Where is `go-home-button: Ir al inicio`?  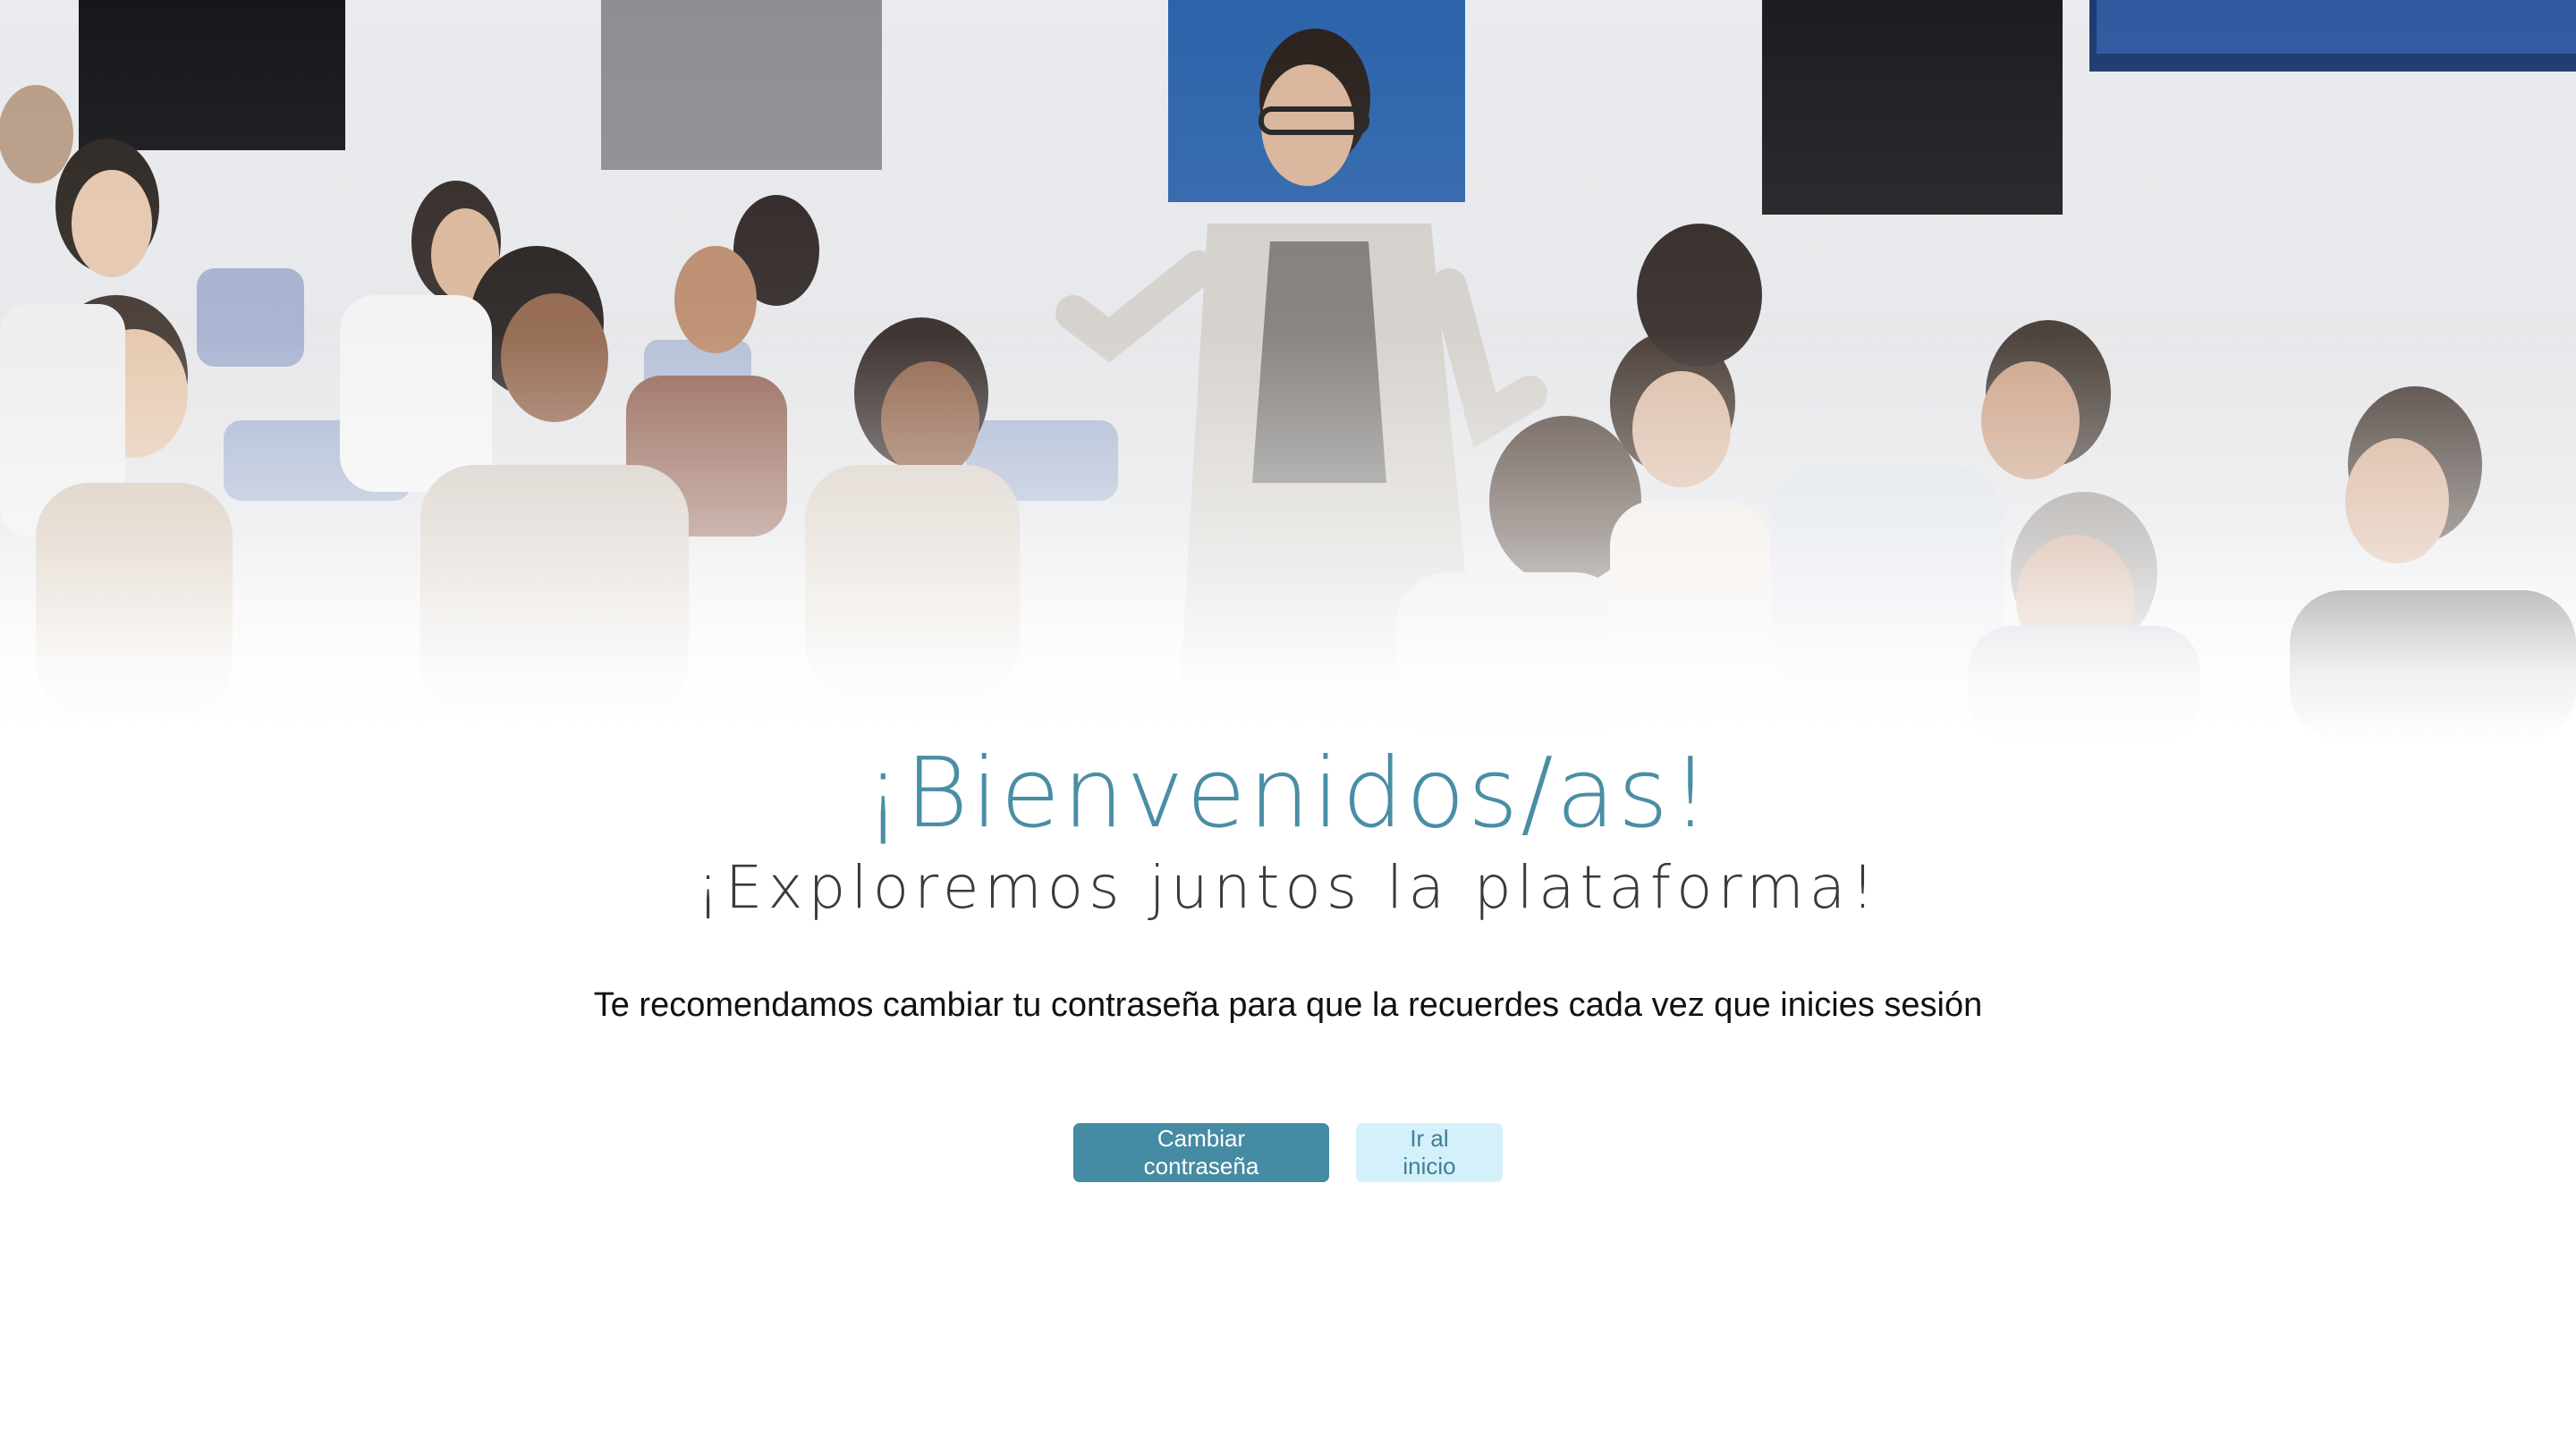 go-home-button: Ir al inicio is located at coordinates (1429, 1153).